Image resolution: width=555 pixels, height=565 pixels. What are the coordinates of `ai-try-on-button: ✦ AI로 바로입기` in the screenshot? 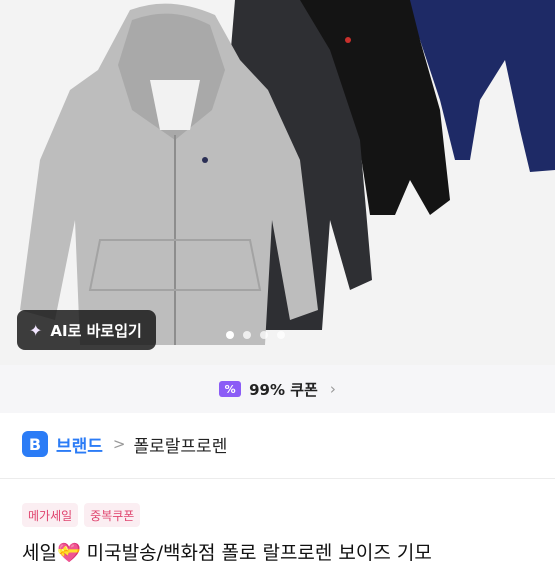 It's located at (86, 330).